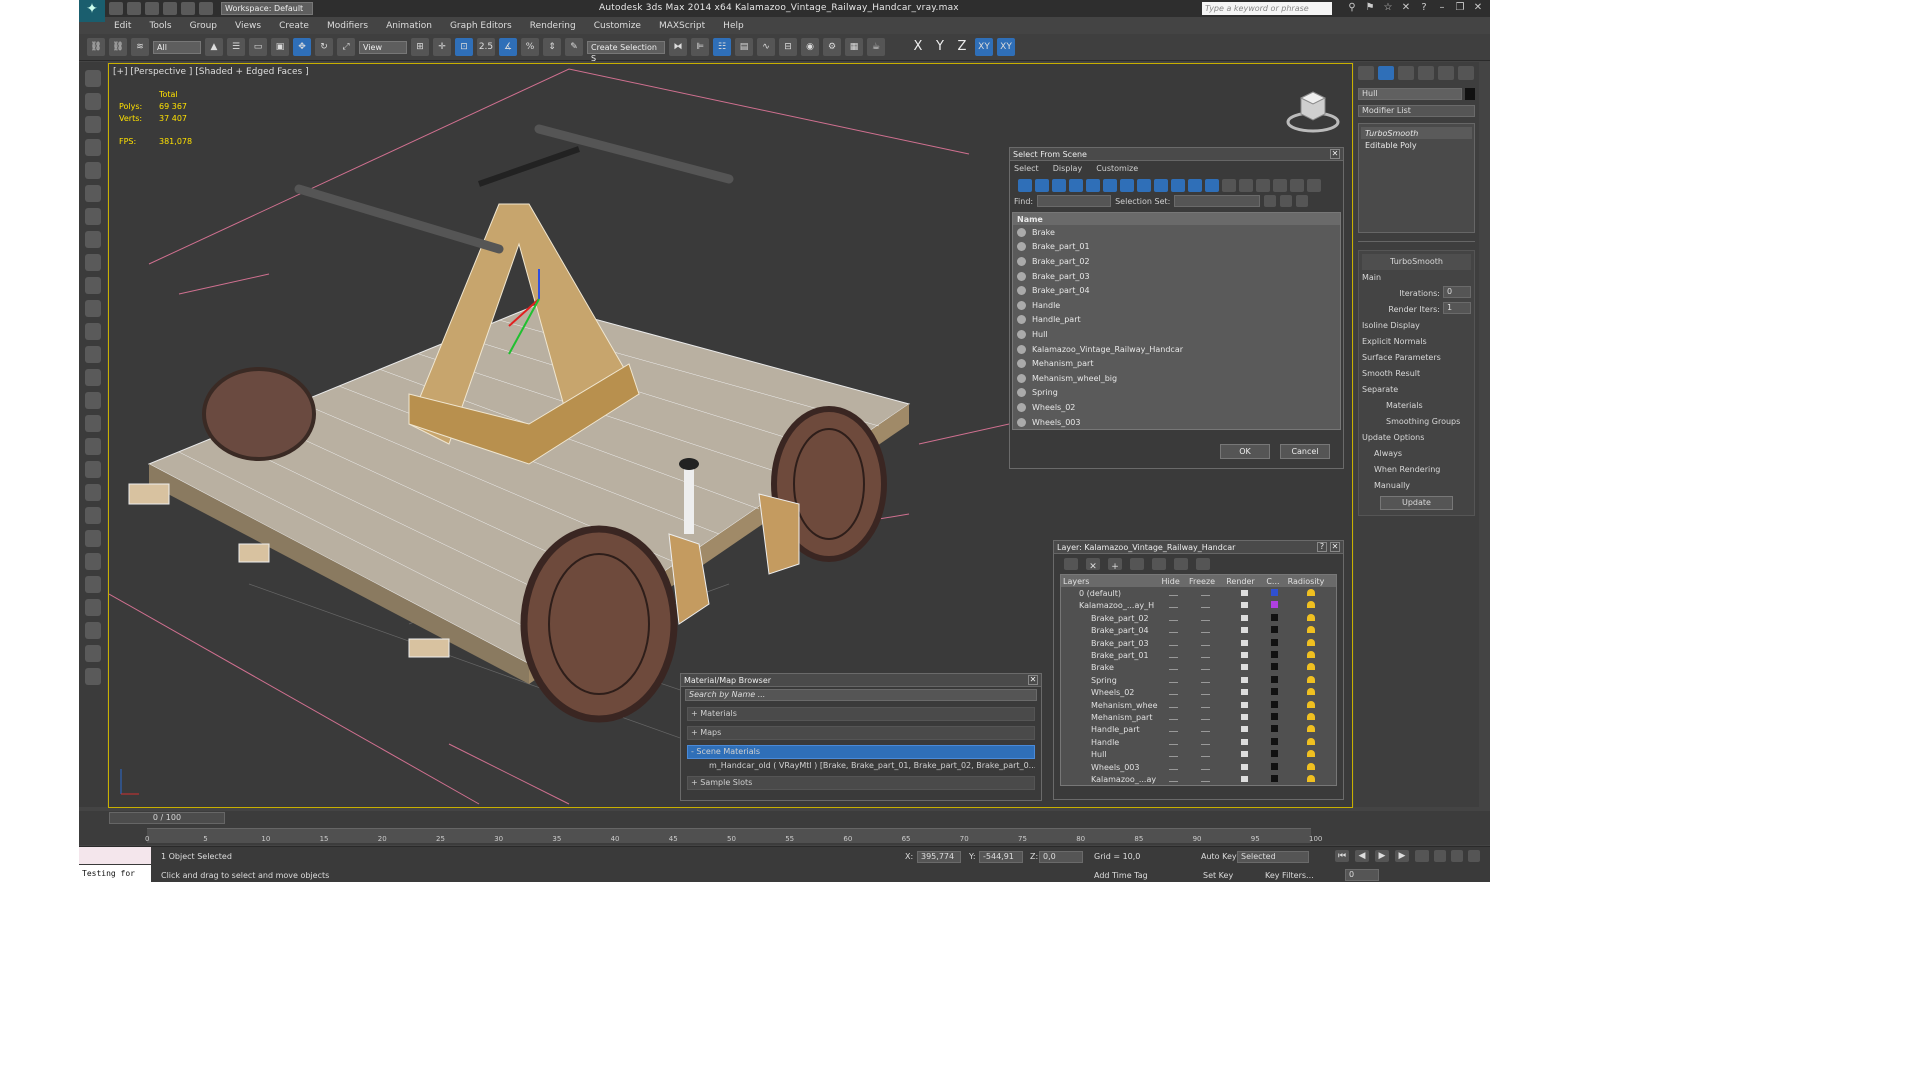  Describe the element at coordinates (486, 47) in the screenshot. I see `snaps-toggle-icon: 2.5` at that location.